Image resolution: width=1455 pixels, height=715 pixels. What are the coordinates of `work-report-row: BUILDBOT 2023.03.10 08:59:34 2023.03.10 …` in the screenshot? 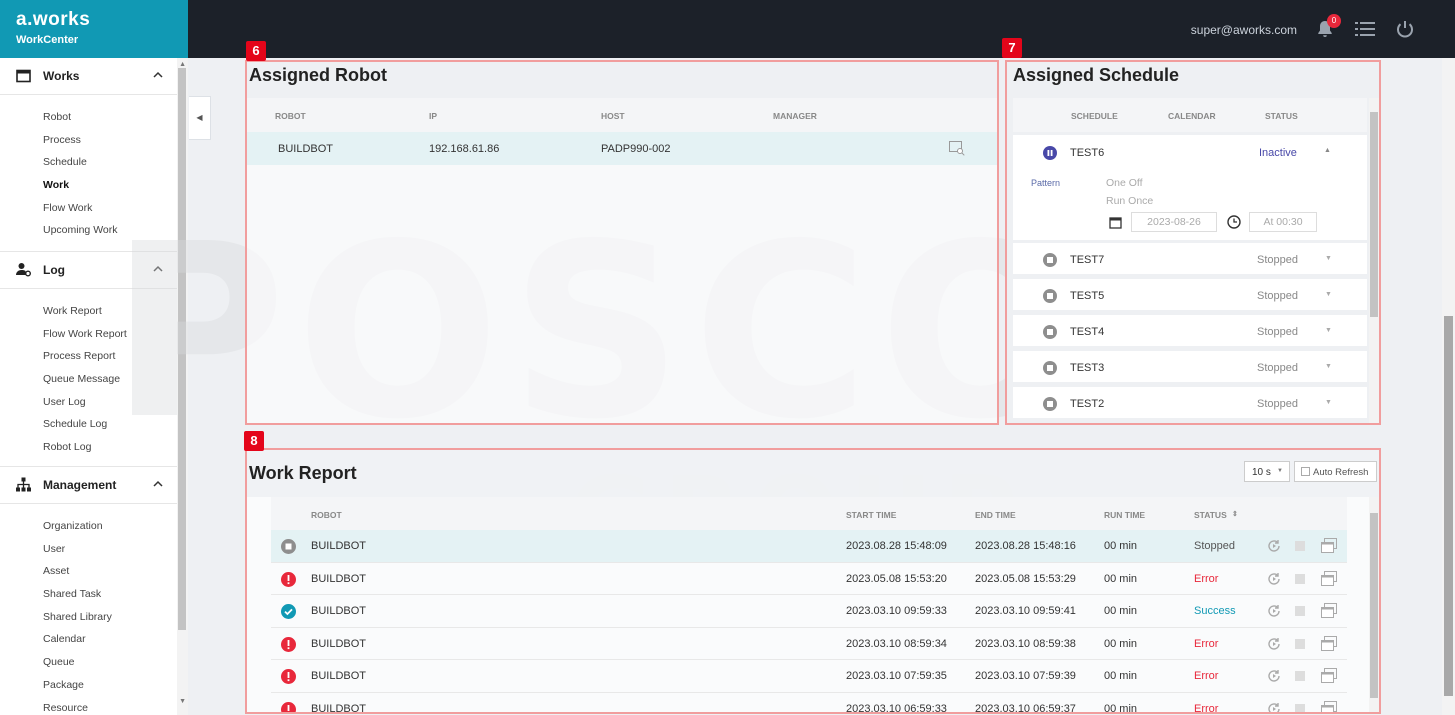 It's located at (809, 644).